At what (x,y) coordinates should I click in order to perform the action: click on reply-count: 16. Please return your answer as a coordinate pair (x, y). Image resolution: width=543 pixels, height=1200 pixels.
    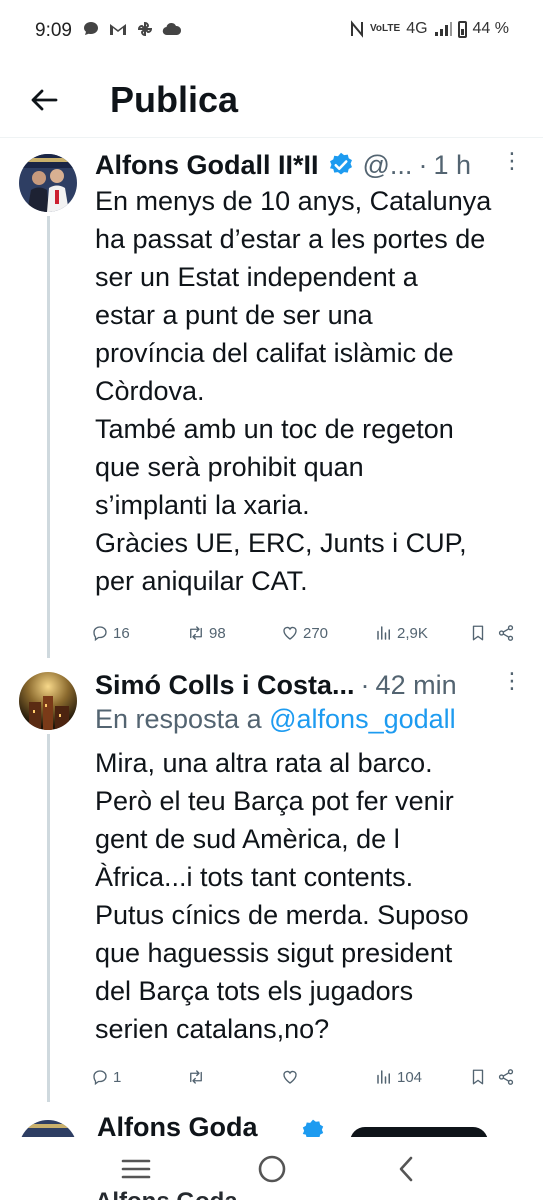
    Looking at the image, I should click on (121, 633).